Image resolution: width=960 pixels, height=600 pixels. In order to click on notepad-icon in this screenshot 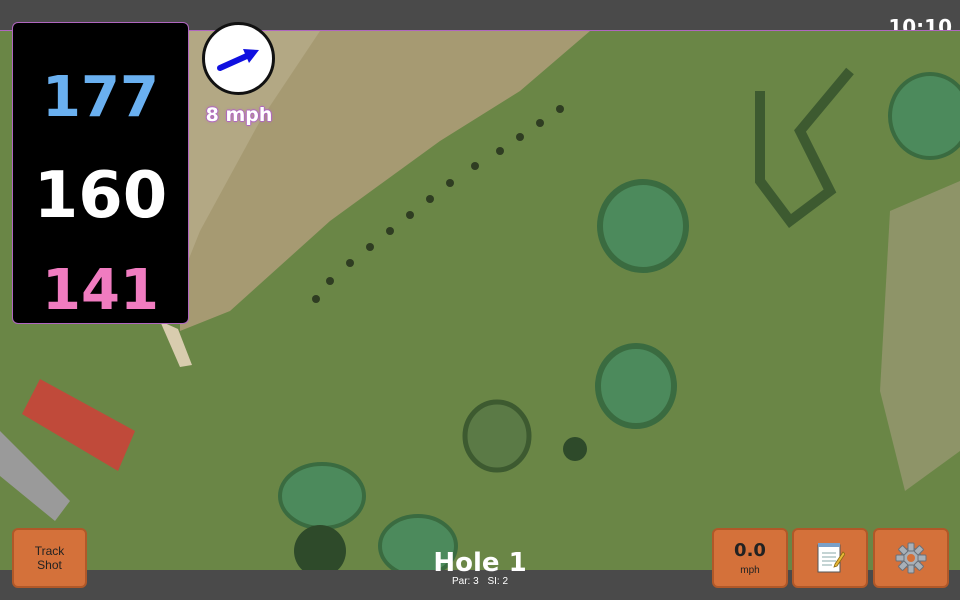, I will do `click(831, 558)`.